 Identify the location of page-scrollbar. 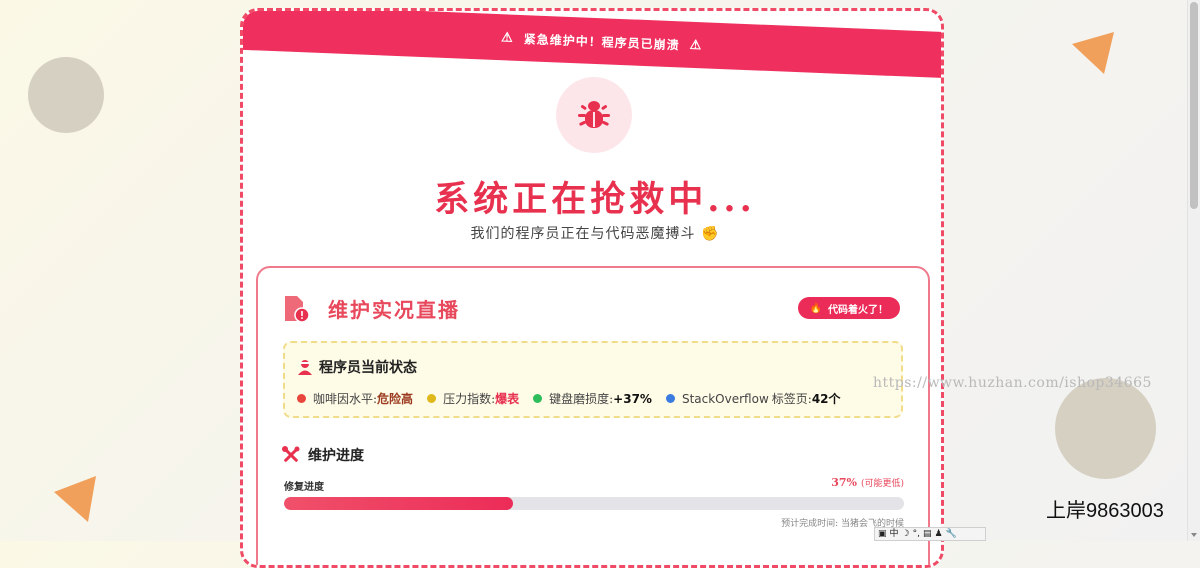
(1193, 270).